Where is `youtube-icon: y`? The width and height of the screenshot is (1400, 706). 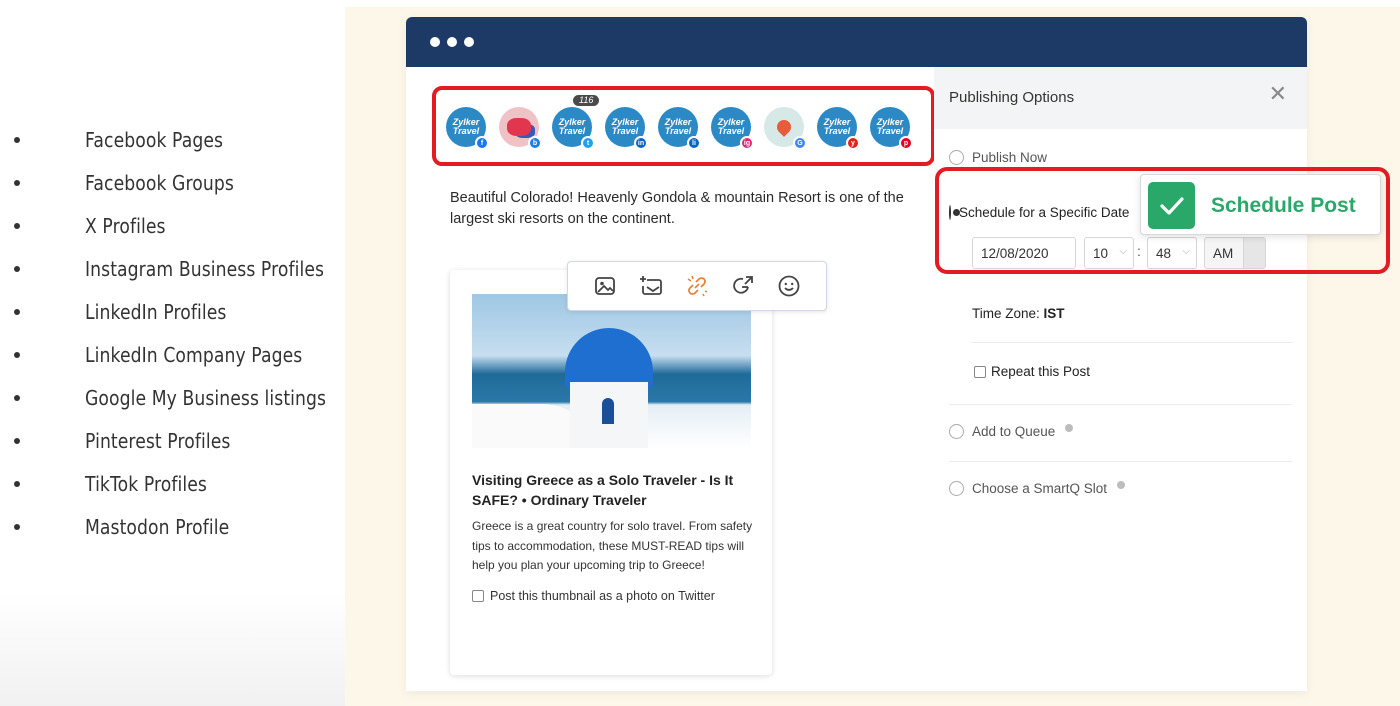
youtube-icon: y is located at coordinates (853, 143).